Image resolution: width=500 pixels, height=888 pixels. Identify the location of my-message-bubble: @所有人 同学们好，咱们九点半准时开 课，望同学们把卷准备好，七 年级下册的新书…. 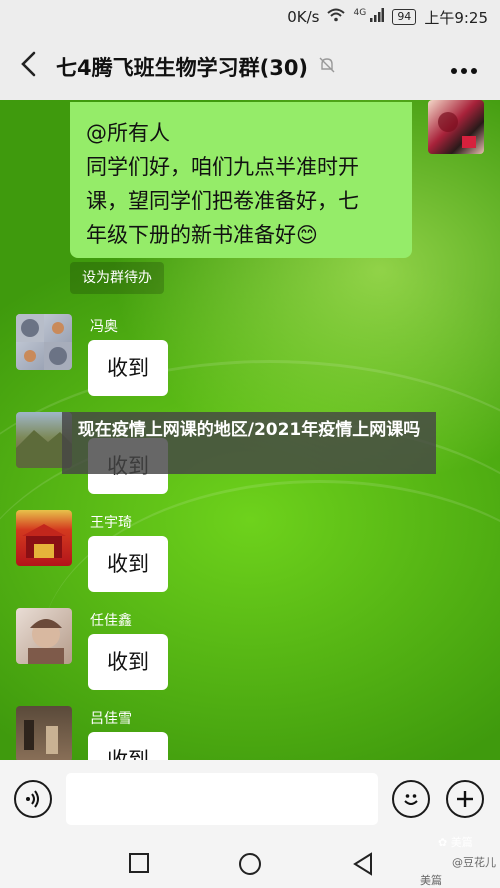
(241, 180).